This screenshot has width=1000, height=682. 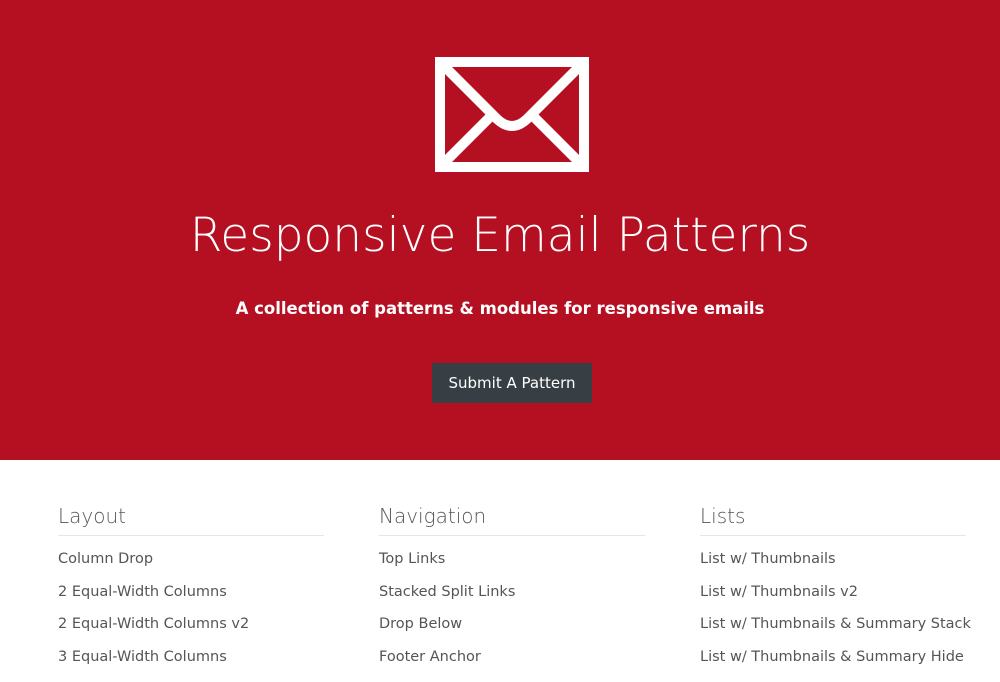 I want to click on envelope-icon, so click(x=512, y=114).